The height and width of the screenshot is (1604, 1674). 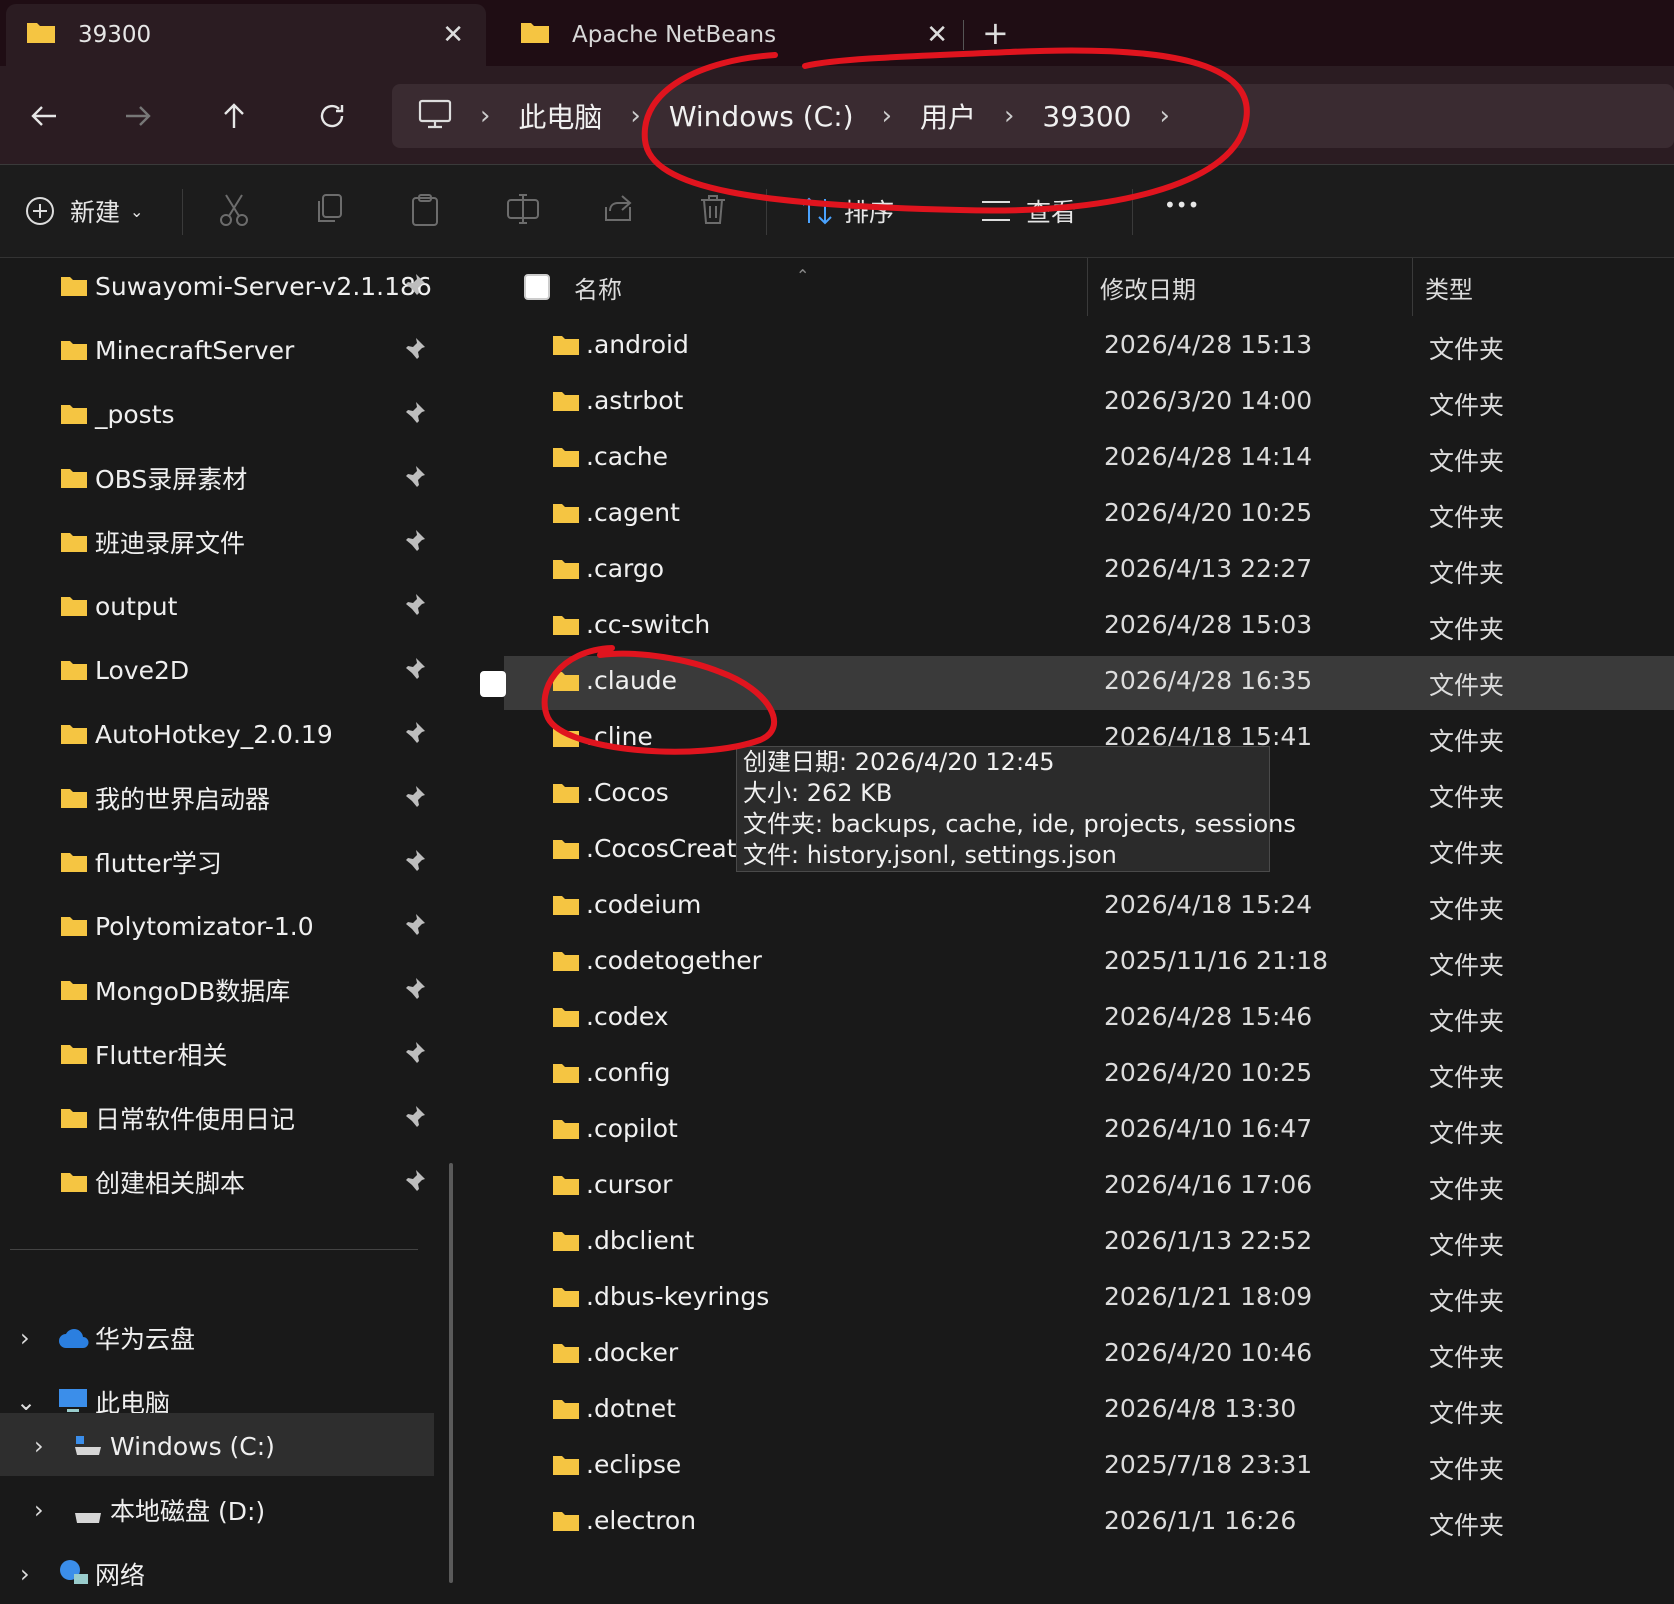 What do you see at coordinates (220, 1118) in the screenshot?
I see `sidebar-item-pinned: 日常软件使用日记` at bounding box center [220, 1118].